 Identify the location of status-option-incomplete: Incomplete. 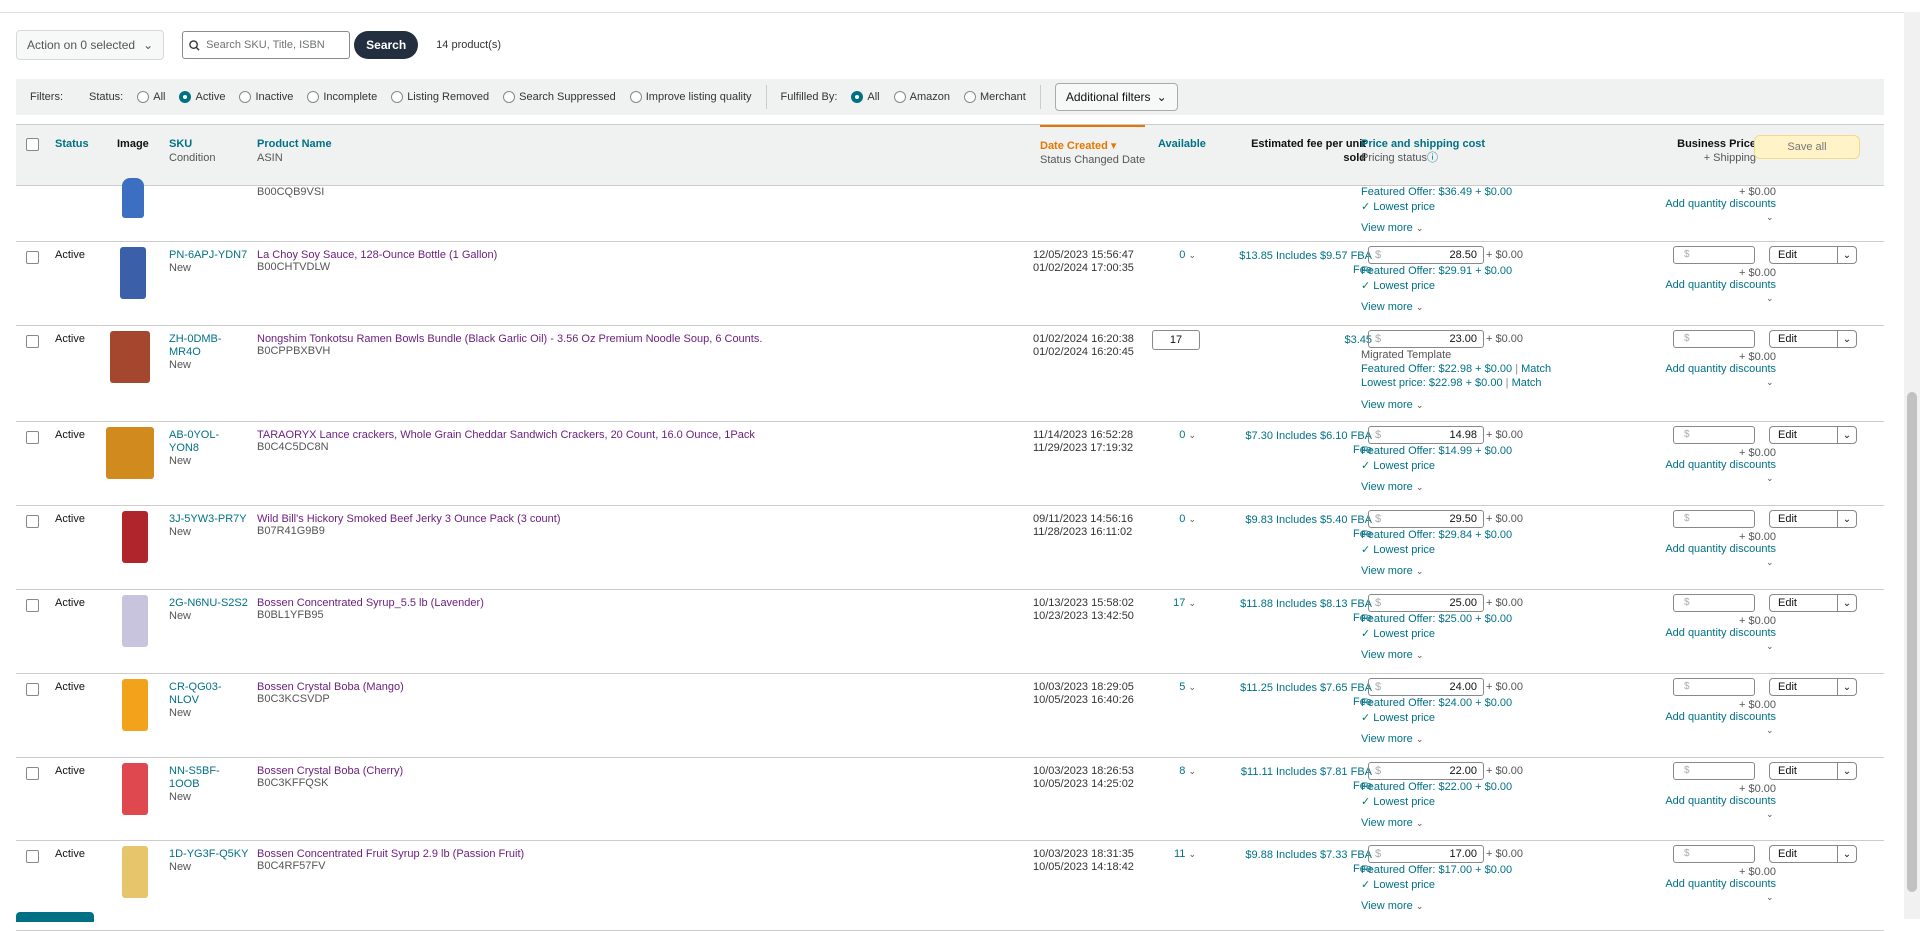
(339, 97).